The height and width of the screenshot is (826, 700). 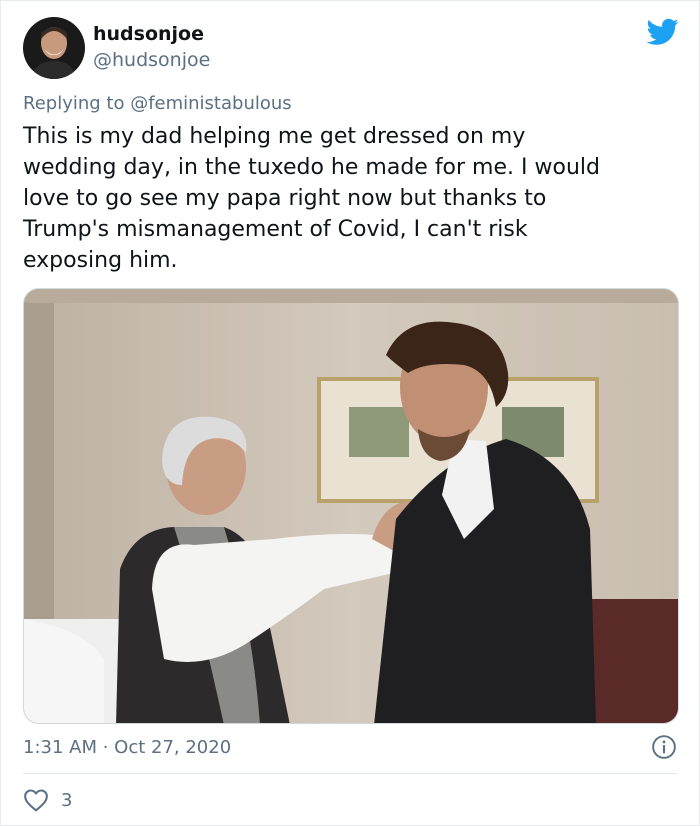 I want to click on heart-icon, so click(x=36, y=800).